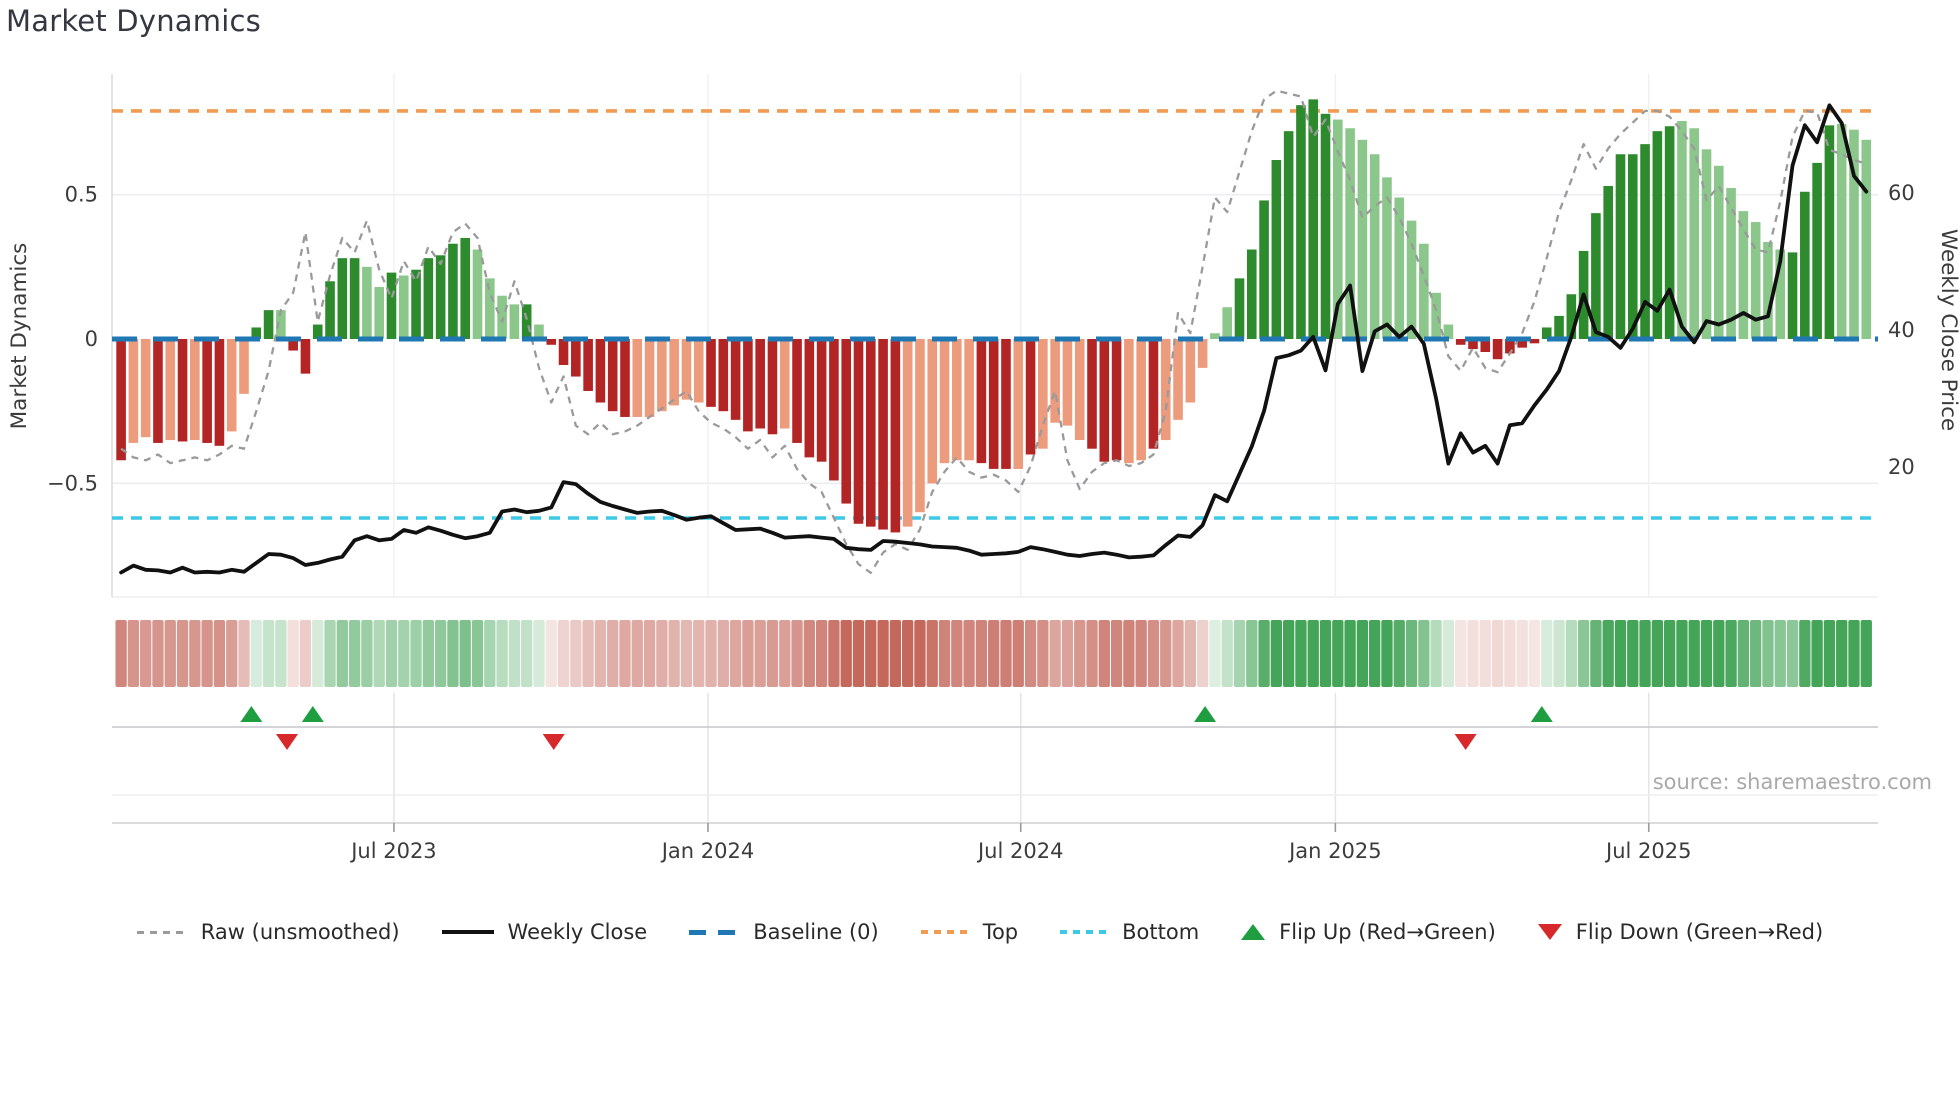 This screenshot has width=1960, height=1102. Describe the element at coordinates (1901, 467) in the screenshot. I see `right-tick-label: 20` at that location.